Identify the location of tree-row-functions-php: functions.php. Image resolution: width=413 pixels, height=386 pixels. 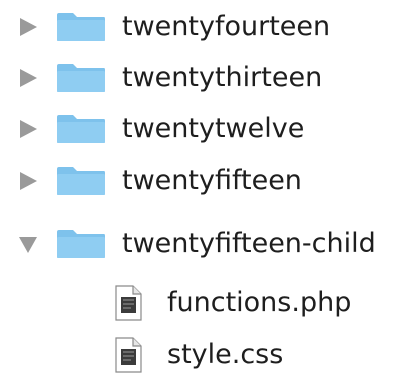
(206, 306).